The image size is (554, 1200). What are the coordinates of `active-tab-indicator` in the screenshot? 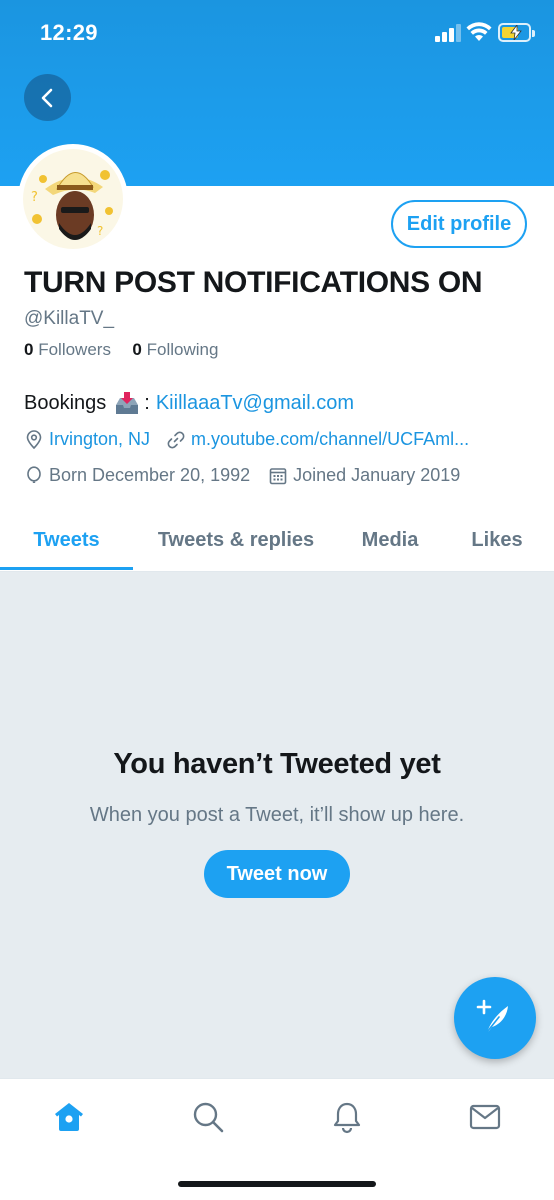 It's located at (66, 568).